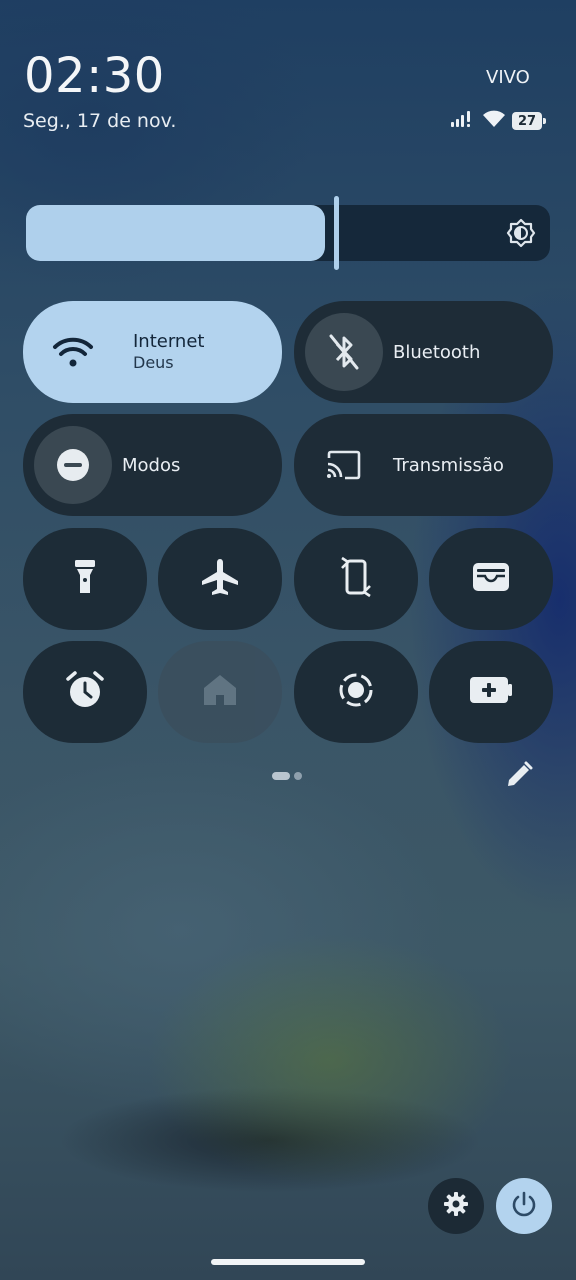  Describe the element at coordinates (437, 352) in the screenshot. I see `tile-bluetooth-title: Bluetooth` at that location.